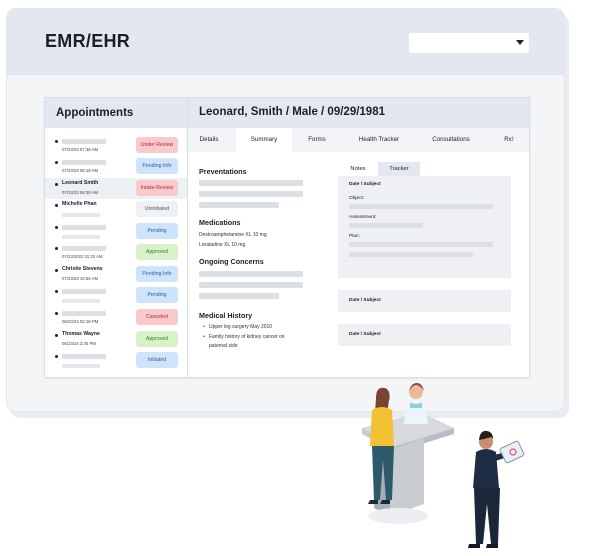 This screenshot has height=556, width=595. I want to click on appointment-row: 07/23/23 07:38 AM Under Review, so click(116, 145).